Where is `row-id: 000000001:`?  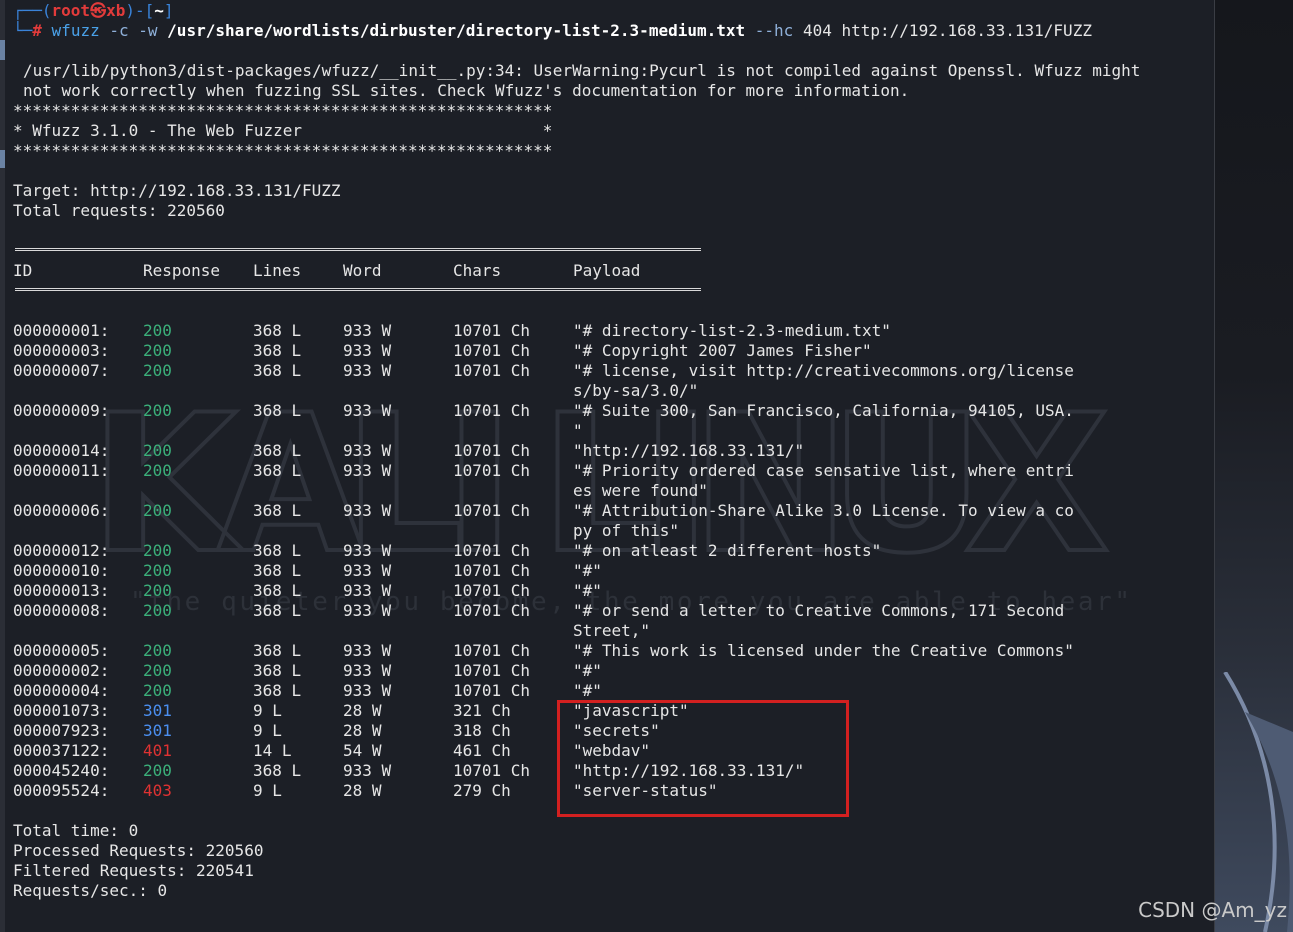 row-id: 000000001: is located at coordinates (61, 330).